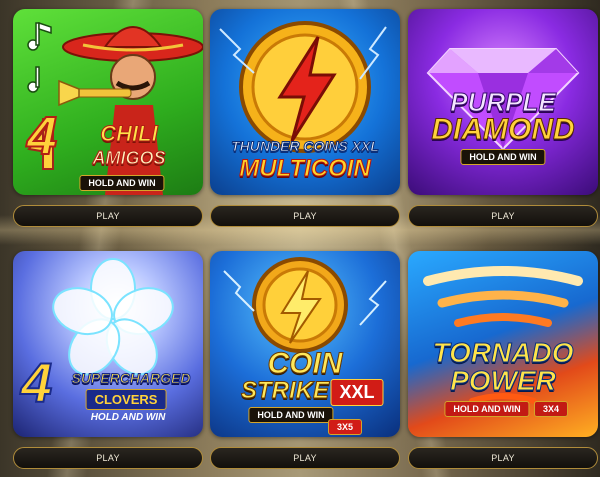 This screenshot has height=477, width=600. I want to click on game-tile-tornado-power: TORNADO POWER HOLD AND WIN 3X4, so click(503, 344).